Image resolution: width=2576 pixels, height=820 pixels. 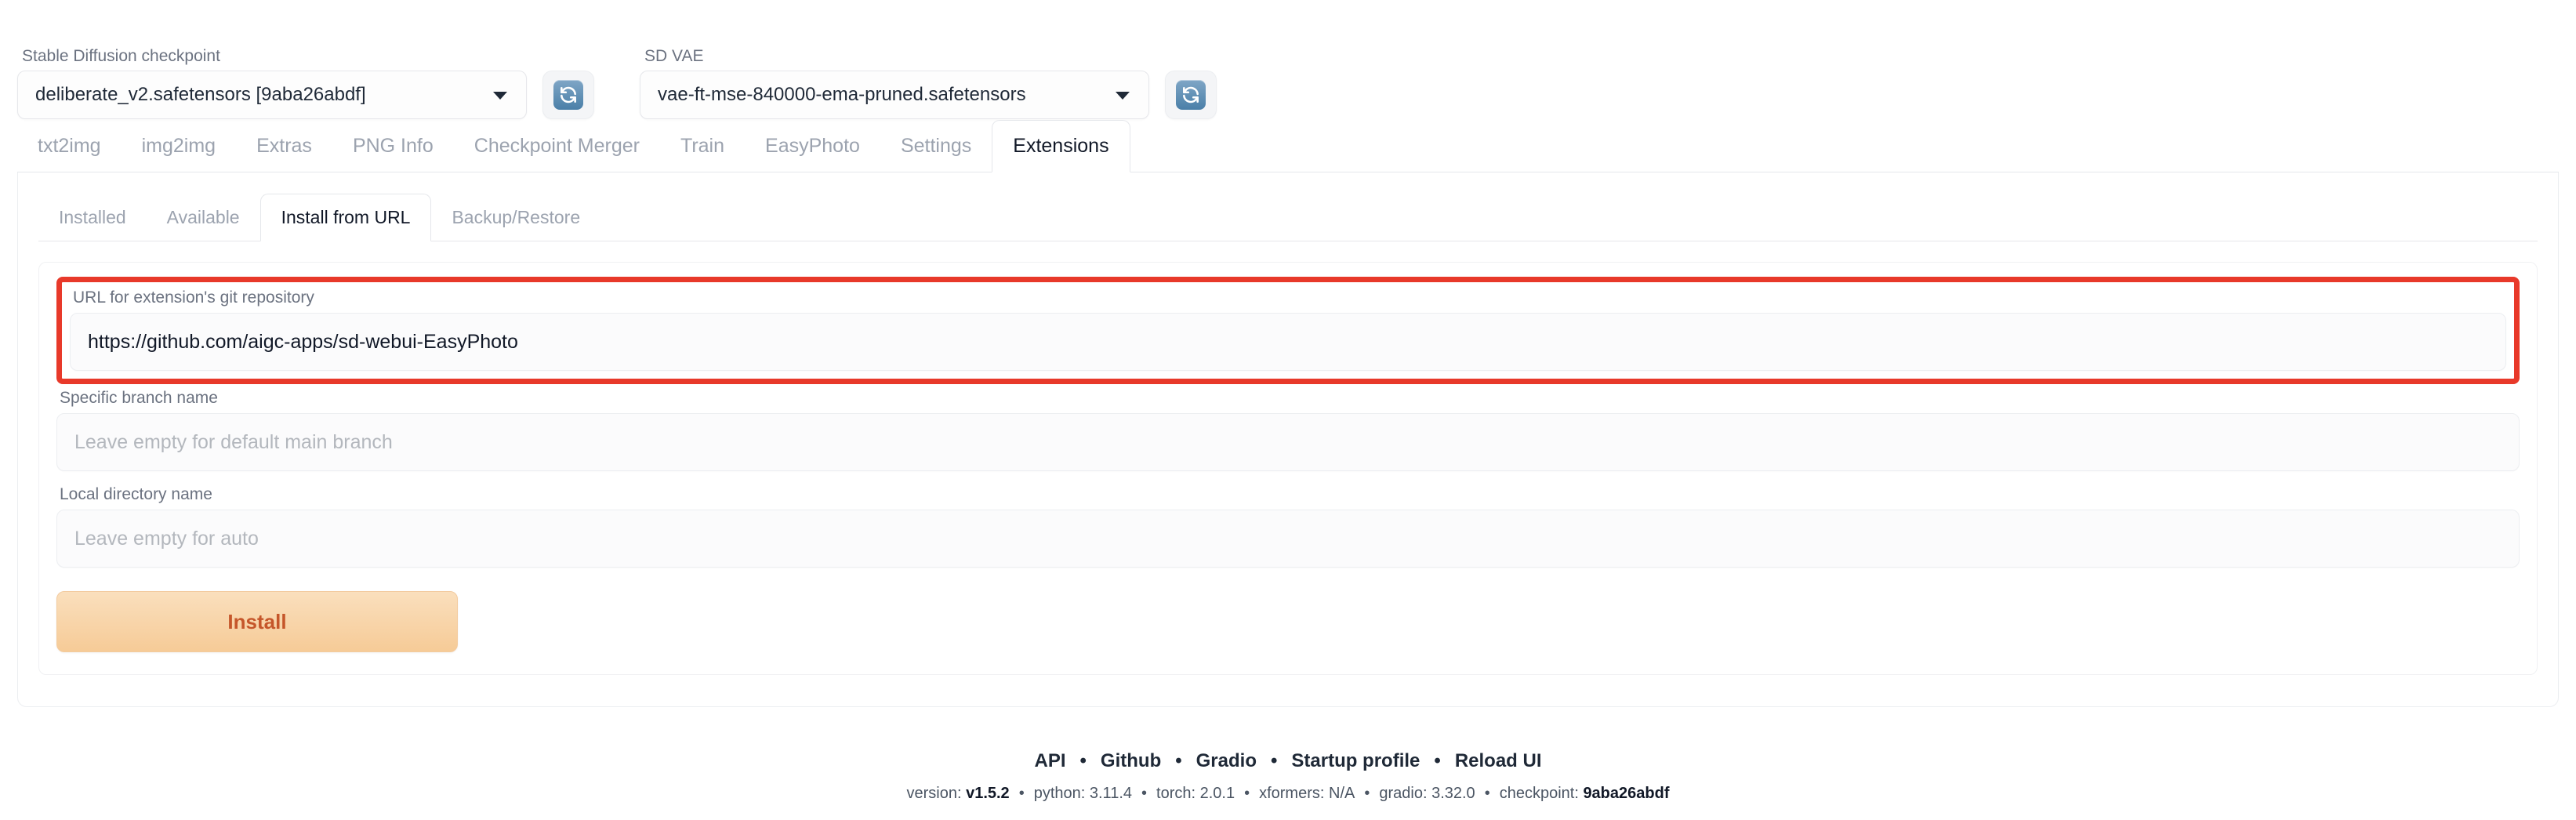 What do you see at coordinates (1542, 794) in the screenshot?
I see `version-key: checkpoint:` at bounding box center [1542, 794].